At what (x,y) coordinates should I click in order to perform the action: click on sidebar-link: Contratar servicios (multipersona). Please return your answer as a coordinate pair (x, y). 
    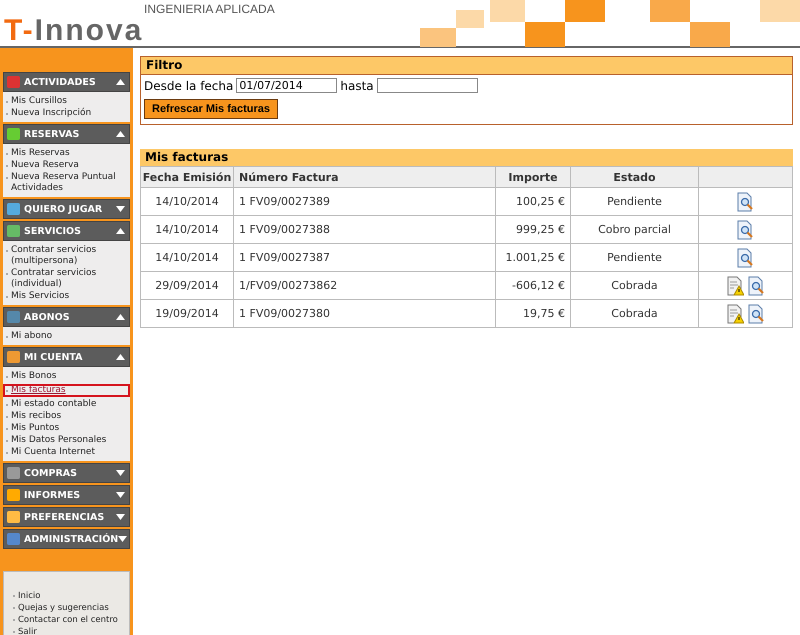
    Looking at the image, I should click on (69, 256).